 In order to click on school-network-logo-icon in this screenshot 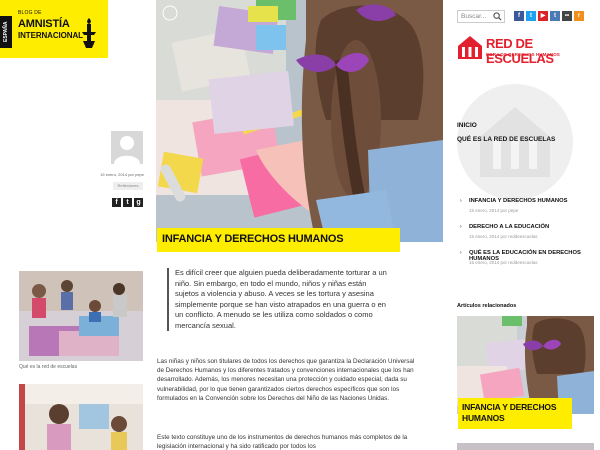, I will do `click(470, 47)`.